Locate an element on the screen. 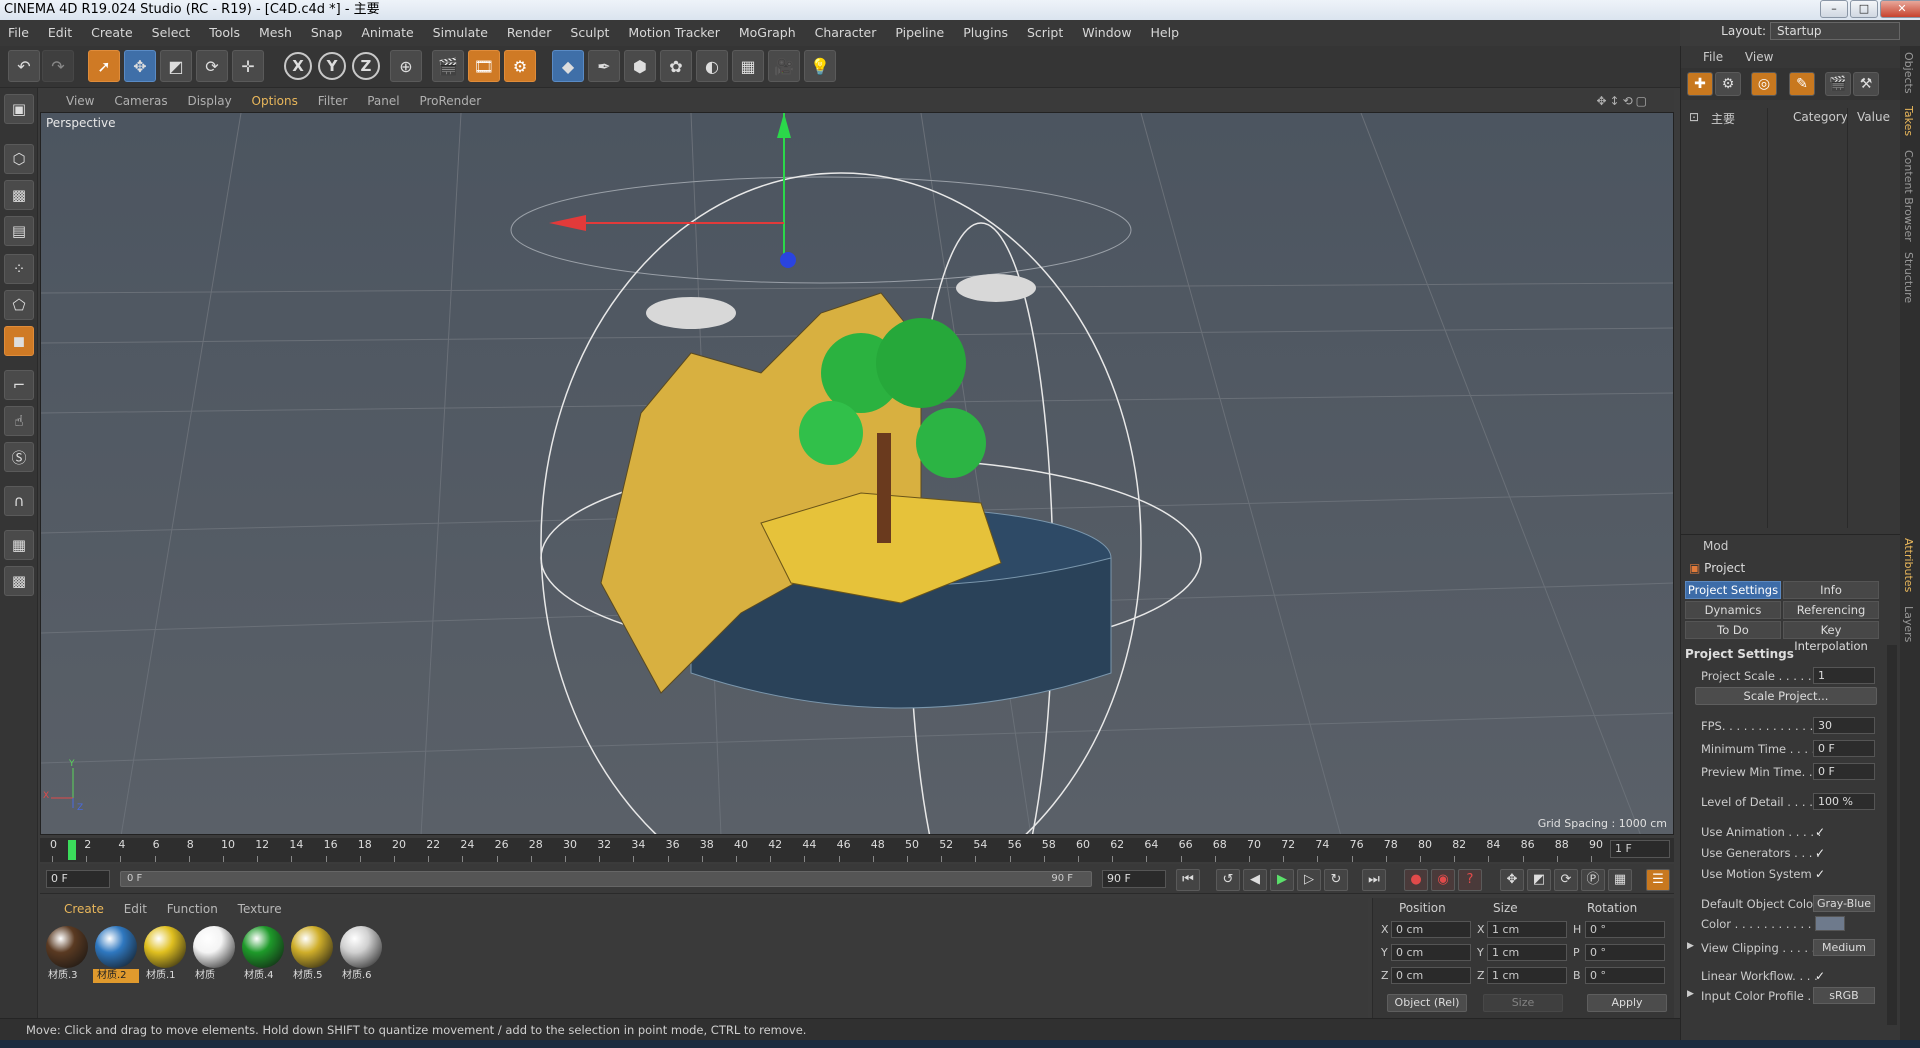 This screenshot has width=1920, height=1048. auto-take-icon: ◎ is located at coordinates (1764, 84).